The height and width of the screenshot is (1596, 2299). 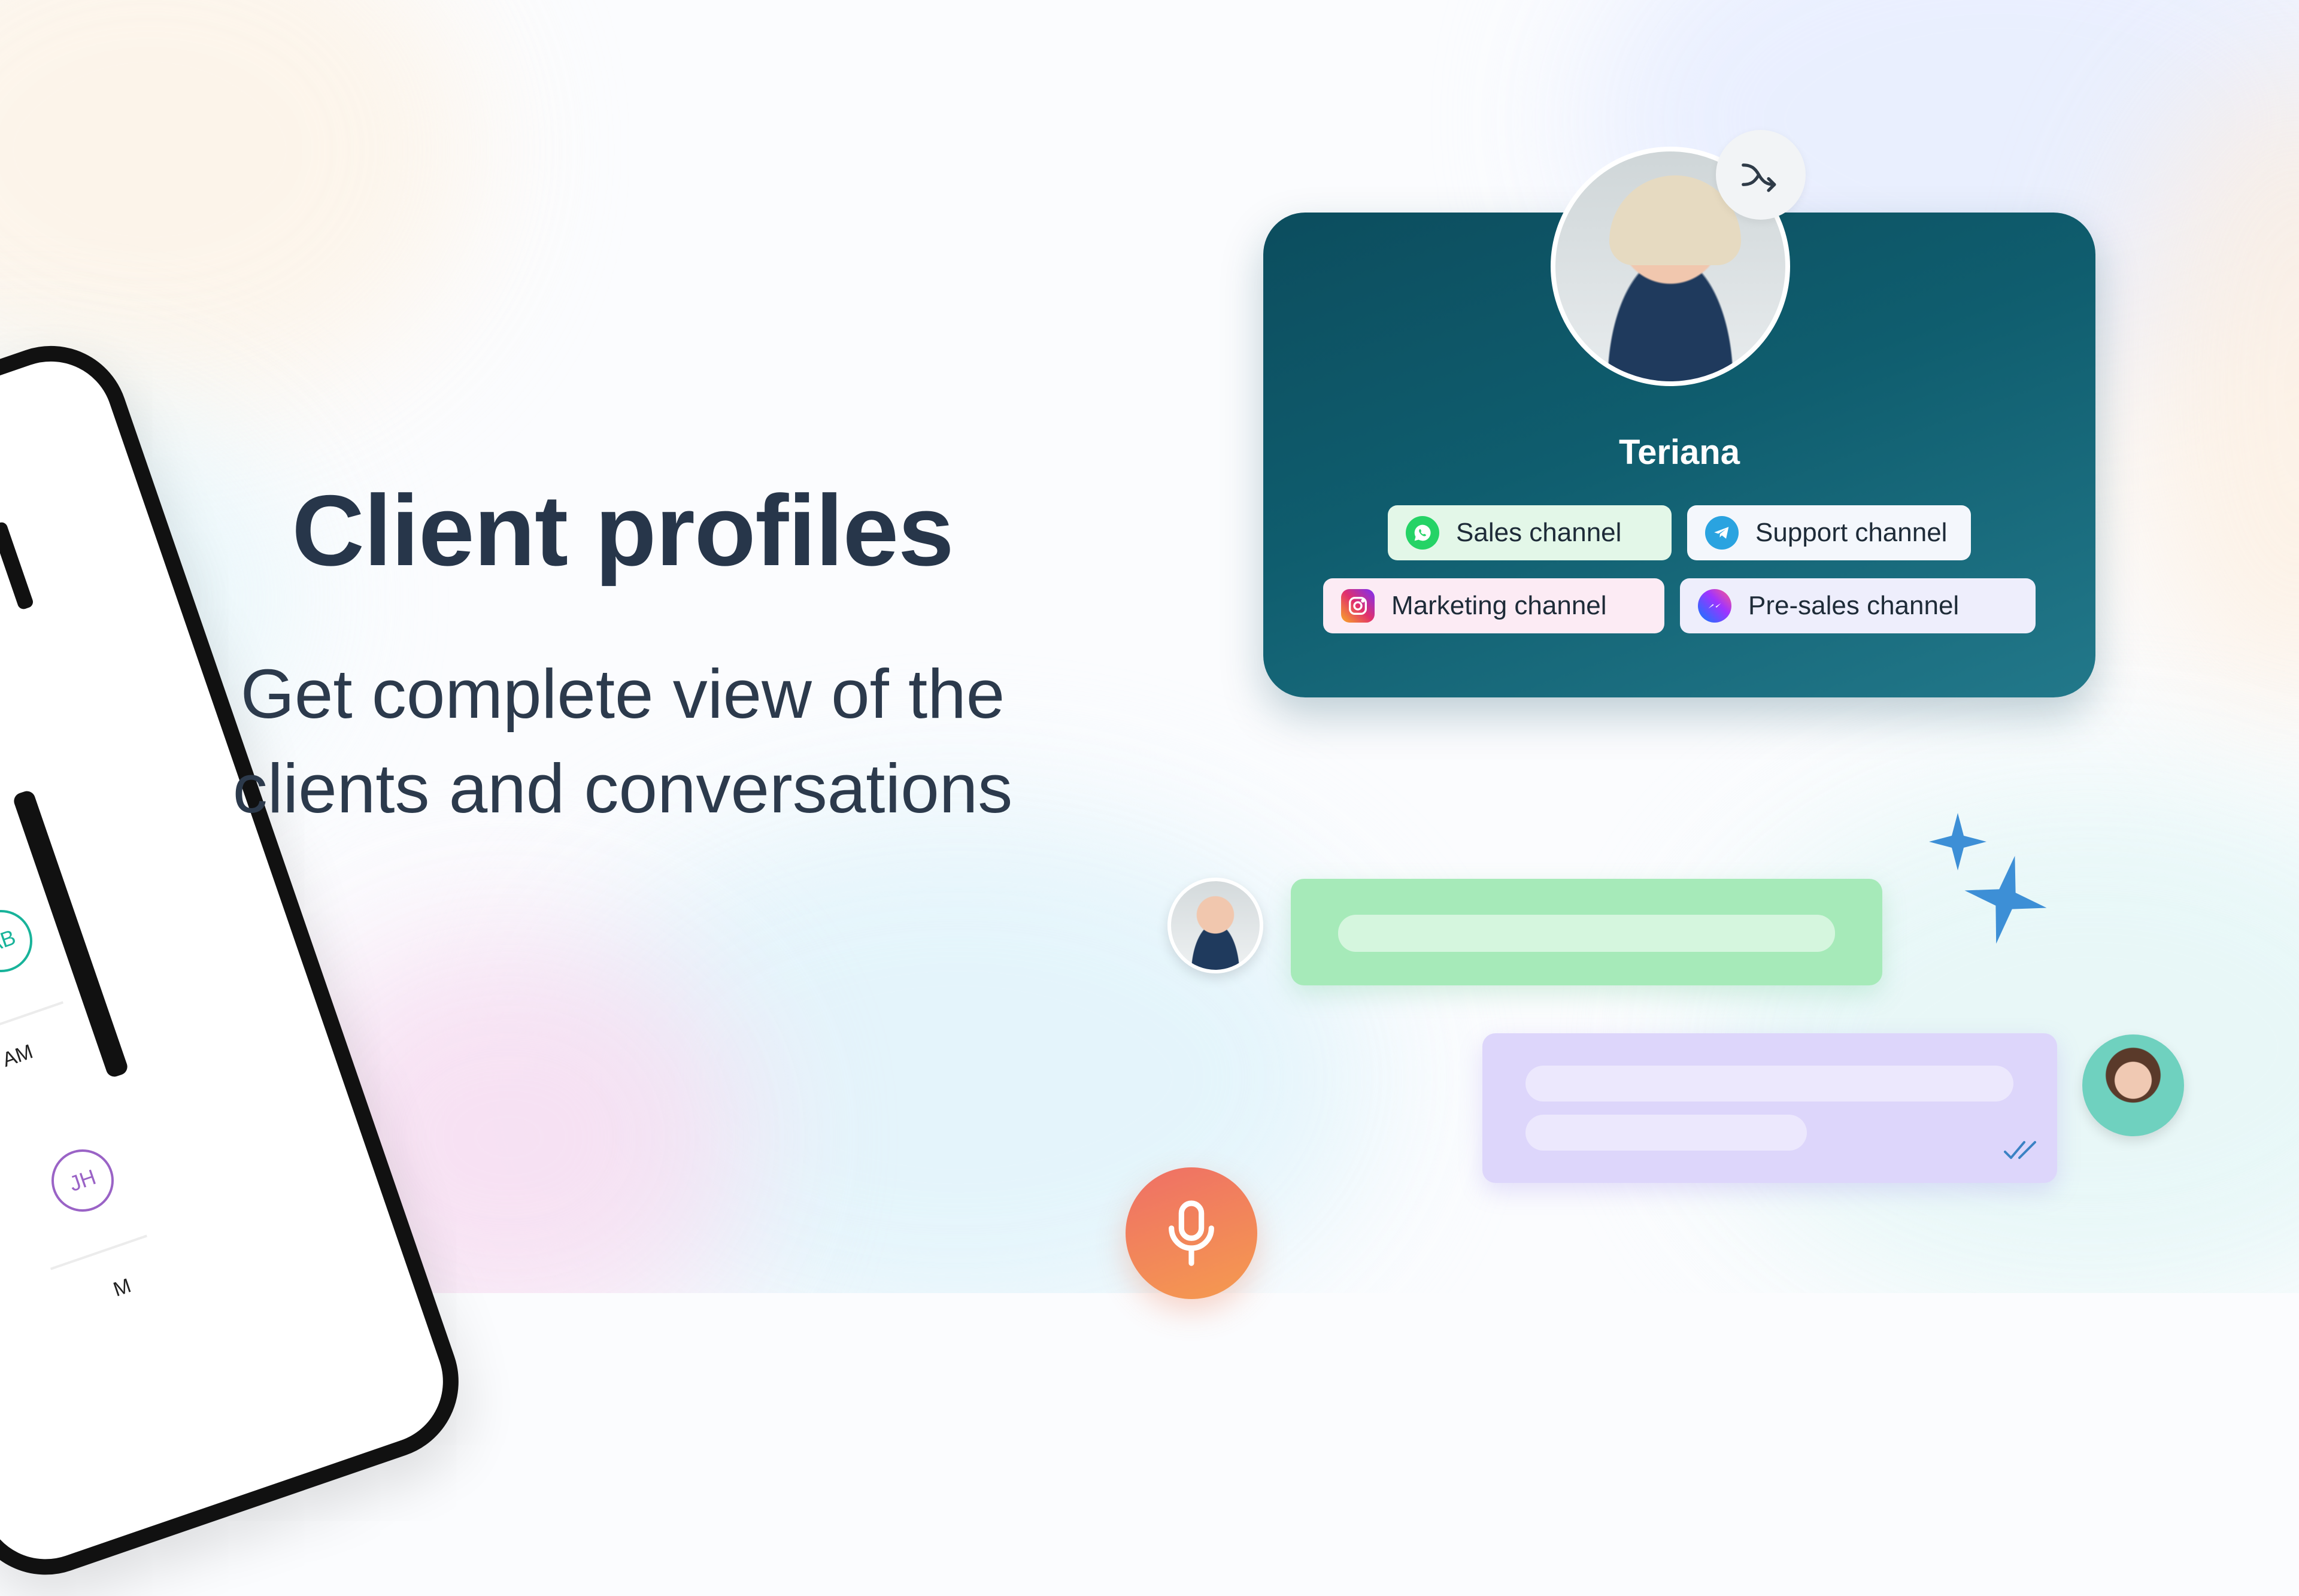 I want to click on outgoing-message-bubble, so click(x=1769, y=1108).